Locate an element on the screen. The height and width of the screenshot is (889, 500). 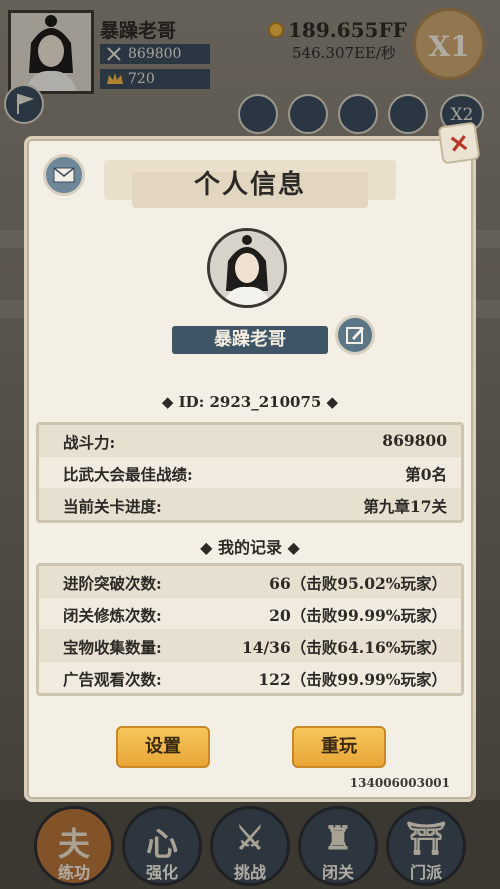
row-value: 869800 is located at coordinates (414, 440).